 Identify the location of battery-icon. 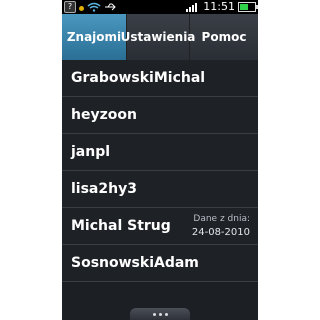
(248, 7).